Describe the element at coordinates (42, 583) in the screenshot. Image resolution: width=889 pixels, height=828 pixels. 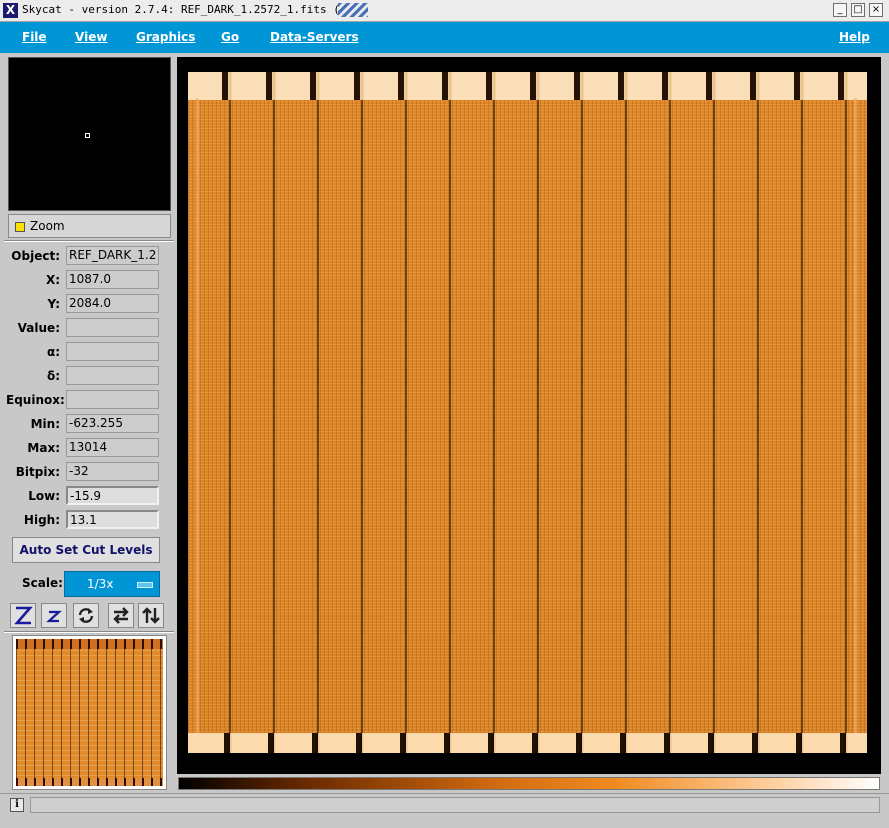
I see `scale-label: Scale:` at that location.